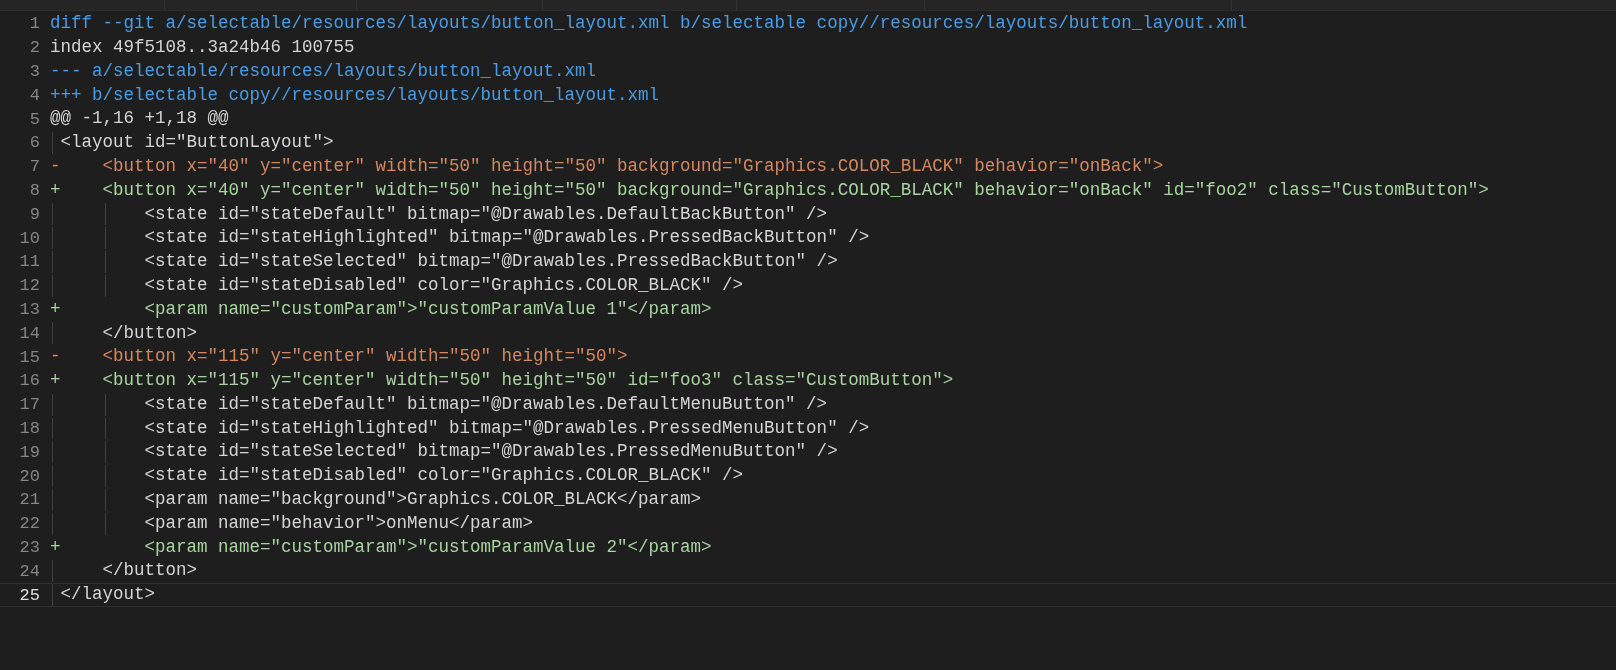 The height and width of the screenshot is (670, 1616). Describe the element at coordinates (381, 309) in the screenshot. I see `code-line: + <param name="customParam">"customParamValue 1"</param>` at that location.